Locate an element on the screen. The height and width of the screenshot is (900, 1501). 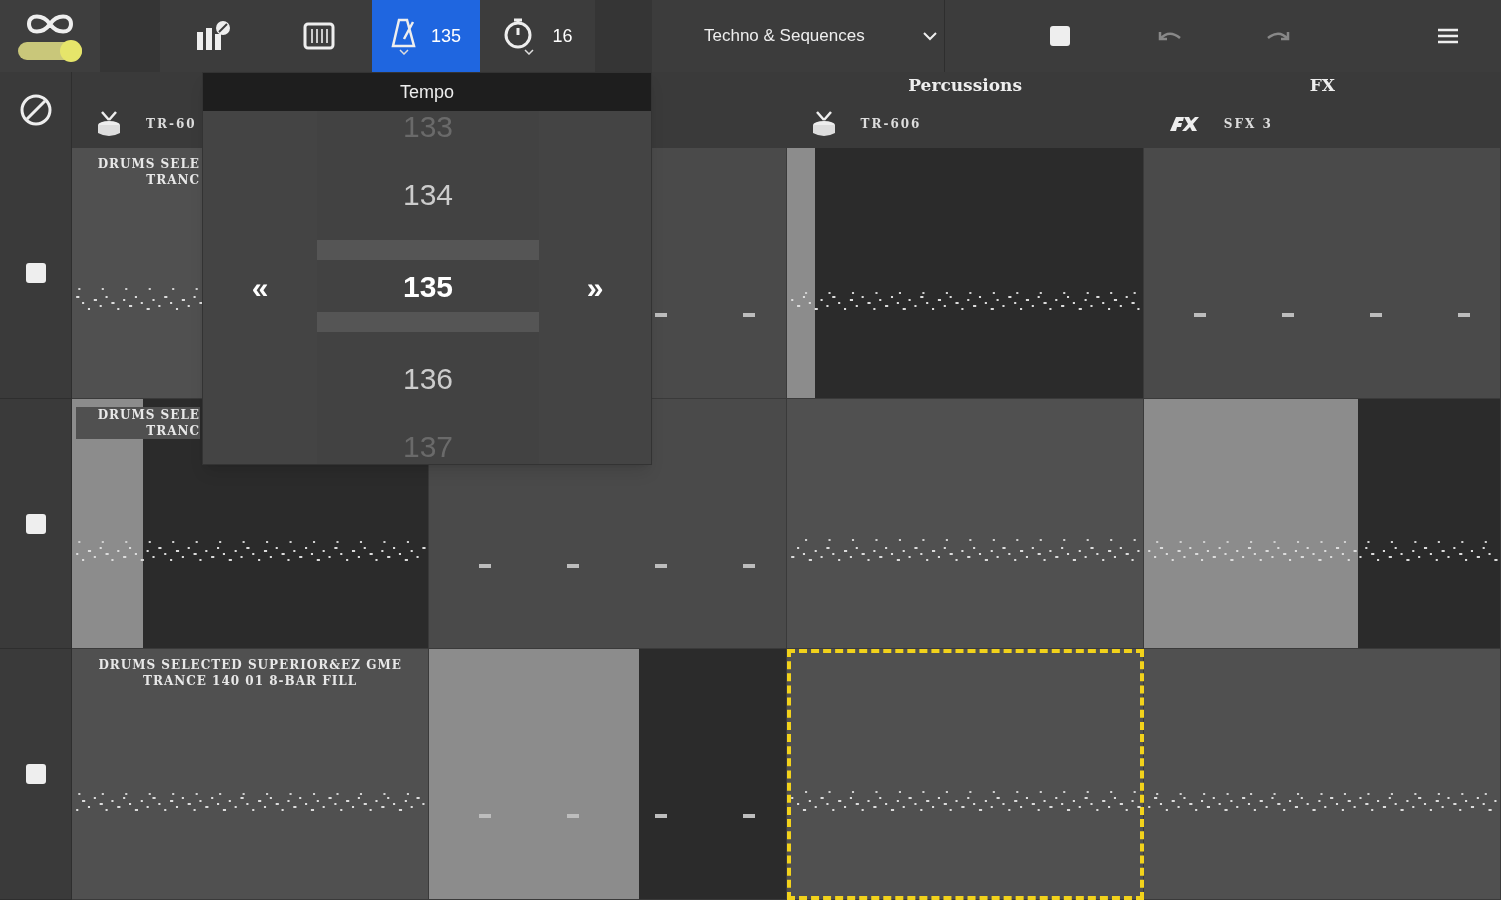
group-title: FX is located at coordinates (1322, 86).